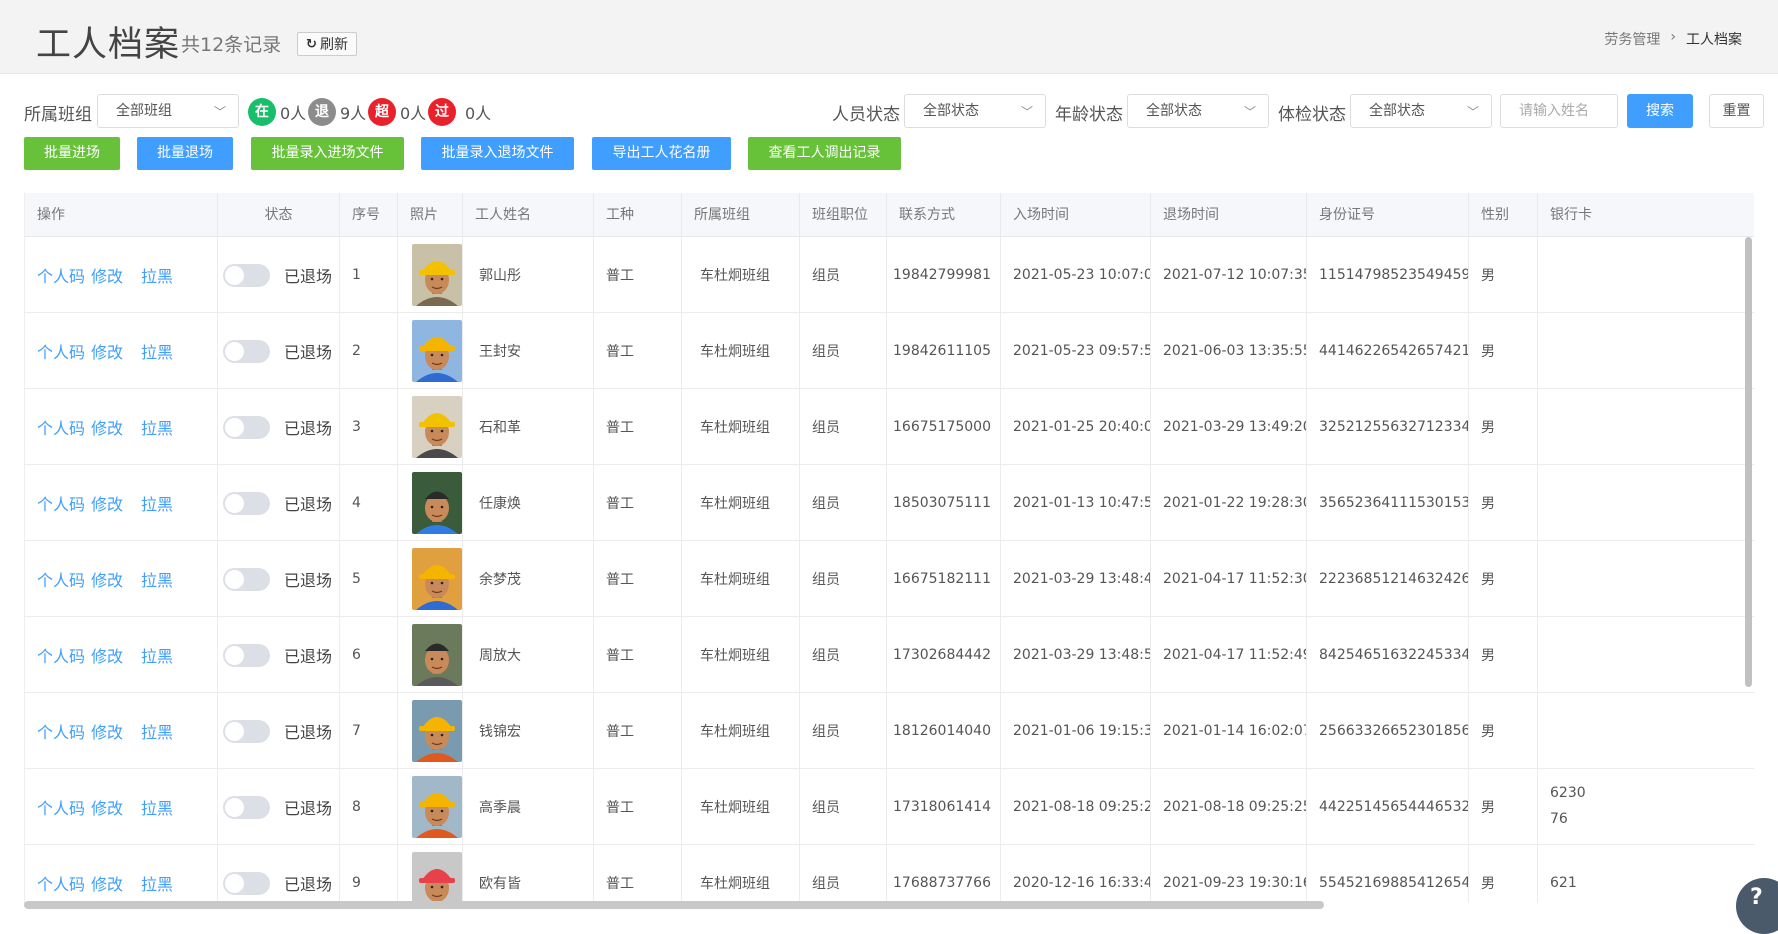 This screenshot has height=934, width=1778. I want to click on header-col-type: 工种, so click(638, 215).